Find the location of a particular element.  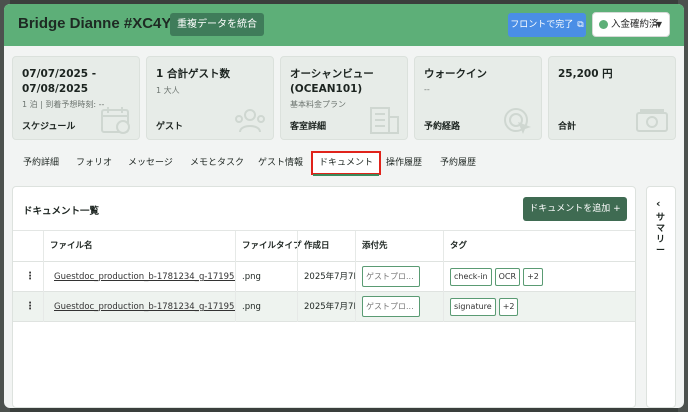

tab-guest-info: ゲスト情報 is located at coordinates (280, 163).